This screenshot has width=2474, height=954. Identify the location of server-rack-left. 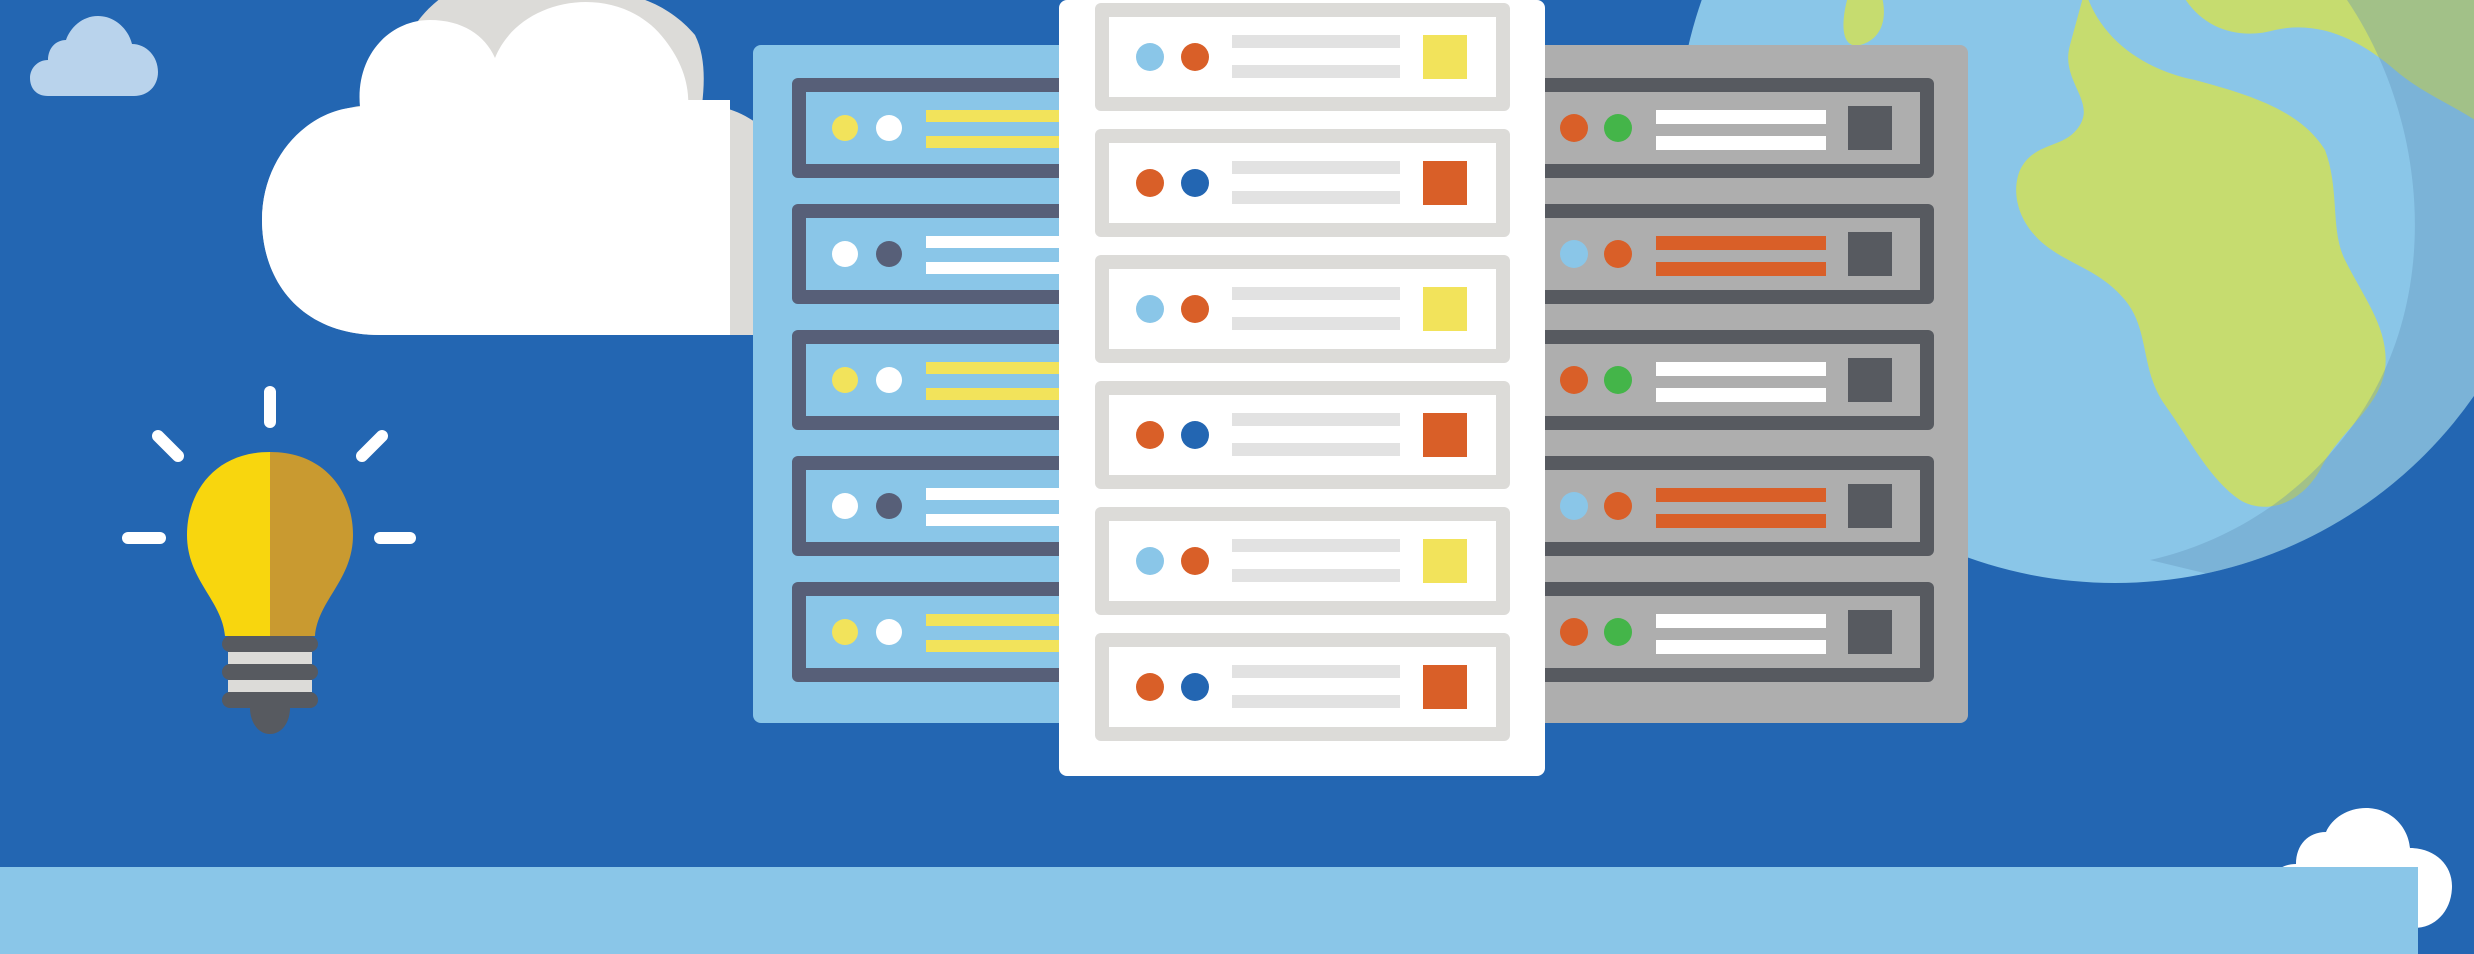
(917, 384).